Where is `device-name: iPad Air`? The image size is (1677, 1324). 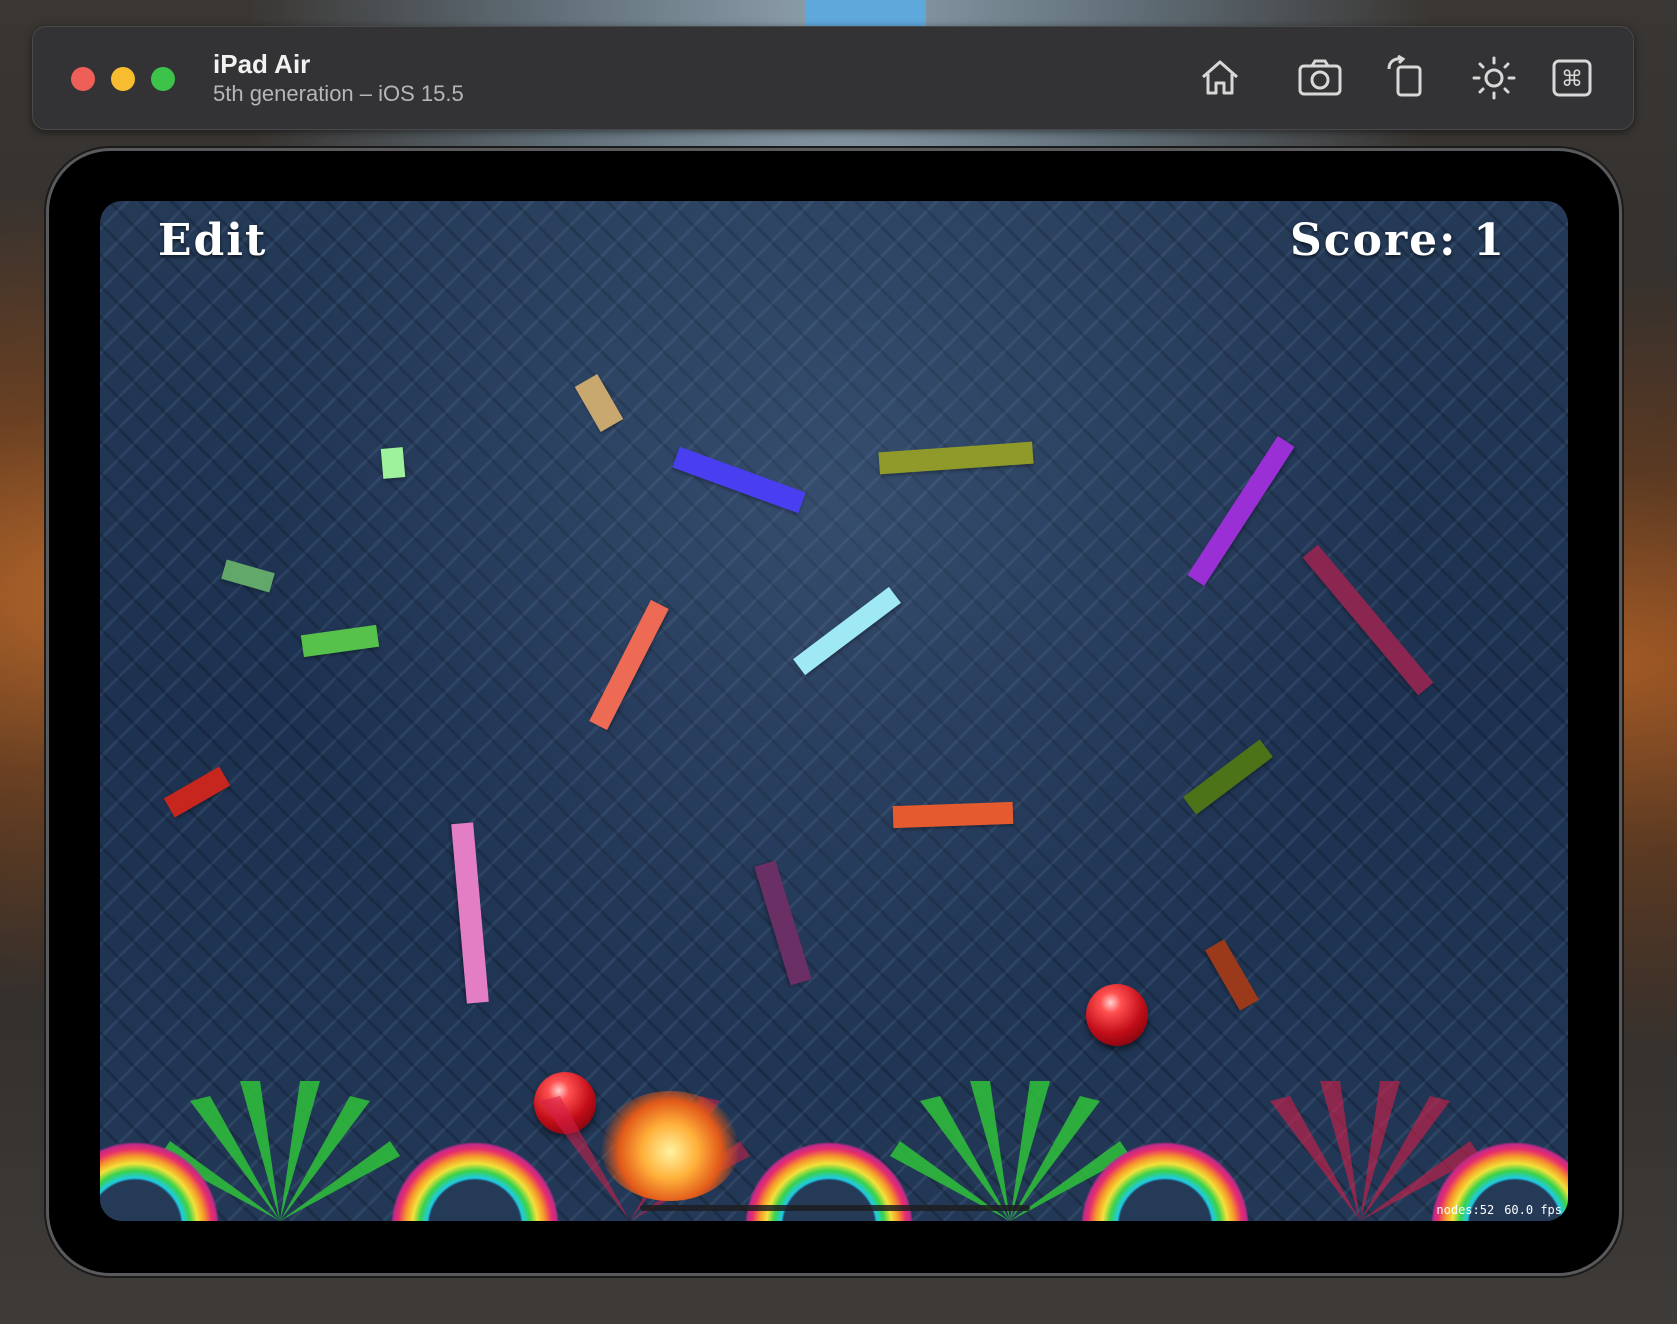
device-name: iPad Air is located at coordinates (262, 64).